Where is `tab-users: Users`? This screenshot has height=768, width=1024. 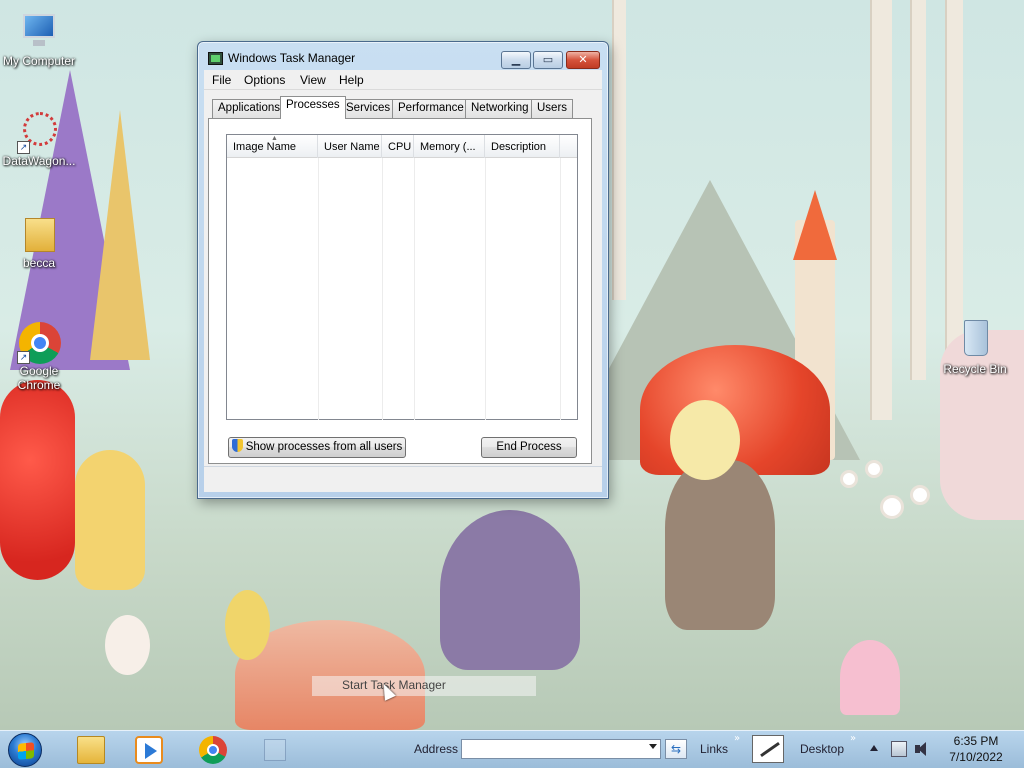
tab-users: Users is located at coordinates (552, 108).